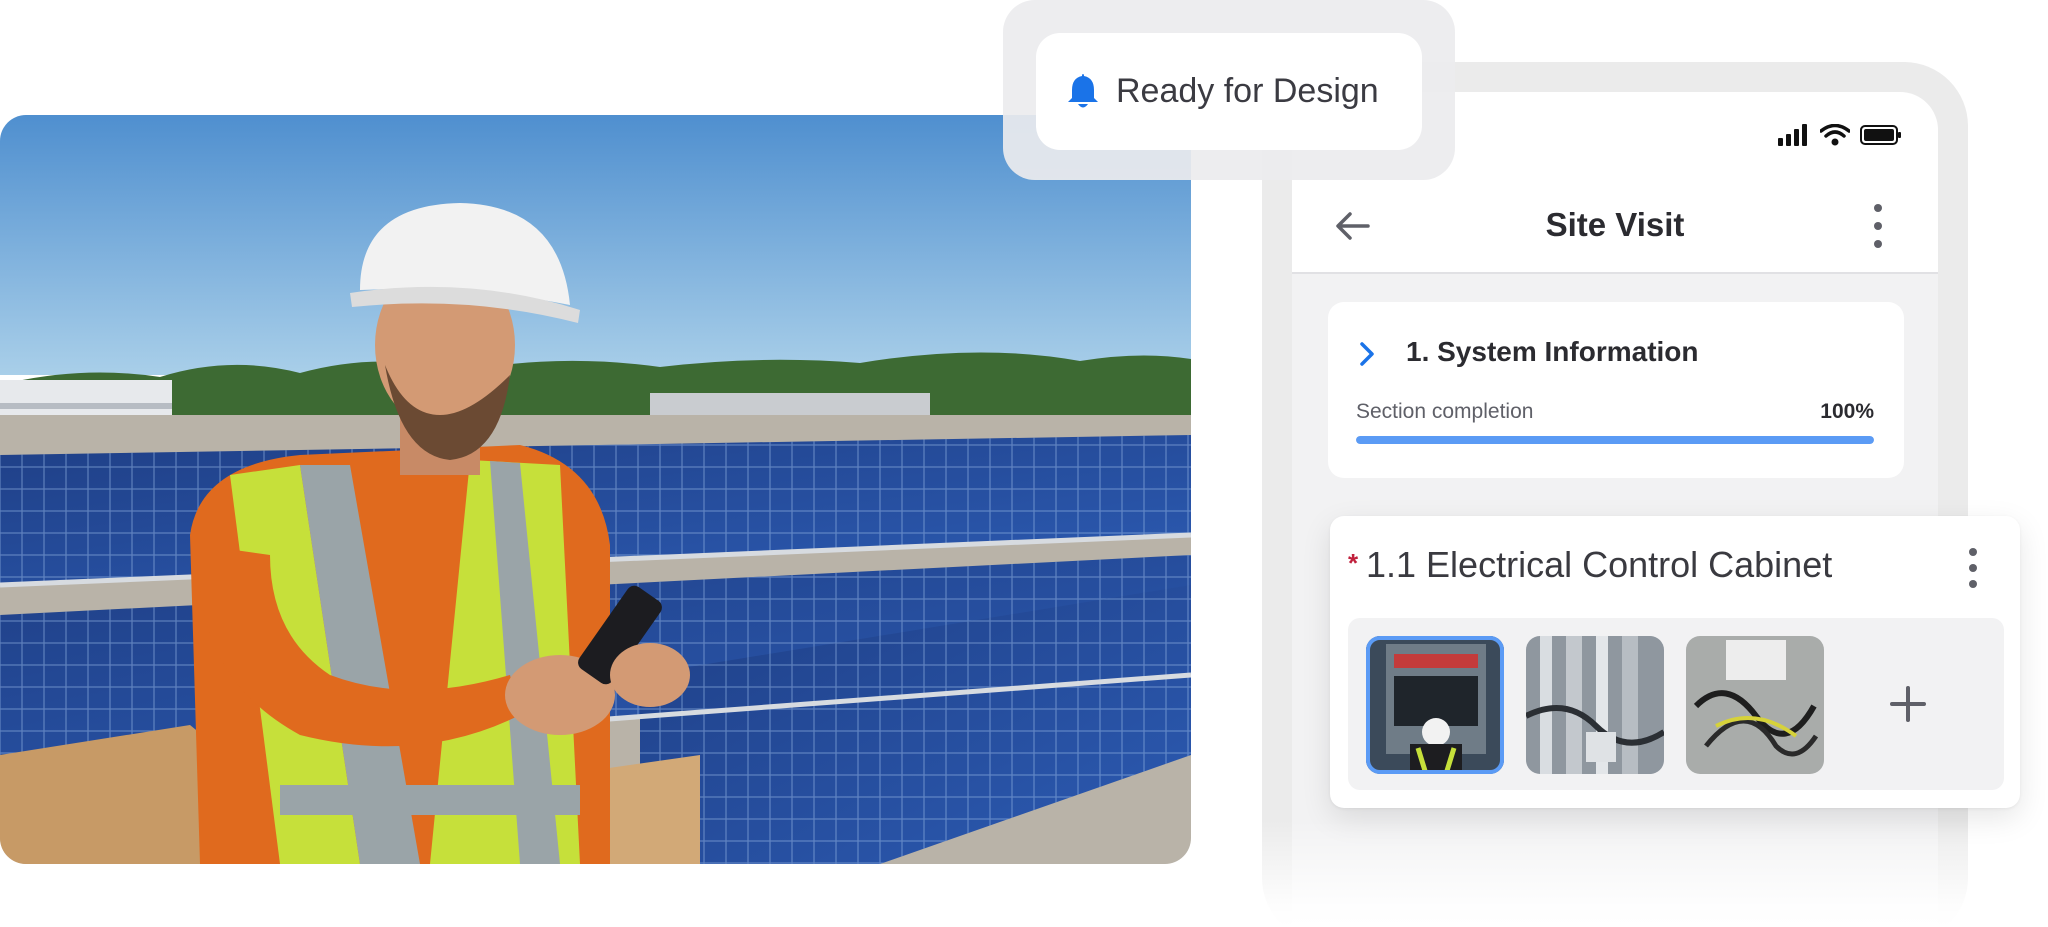 The height and width of the screenshot is (927, 2048). Describe the element at coordinates (1847, 411) in the screenshot. I see `completion-value: 100%` at that location.